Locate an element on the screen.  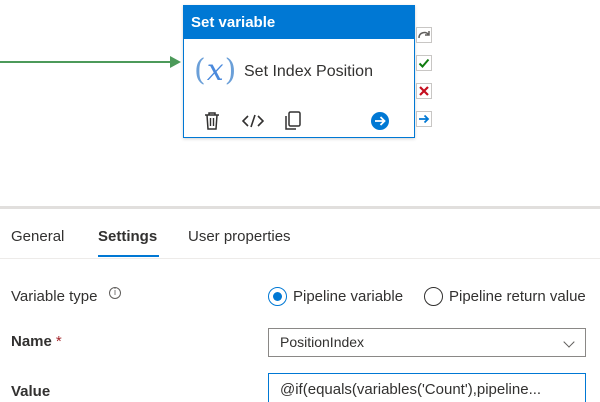
radio-pipeline-variable: Pipeline variable is located at coordinates (335, 296).